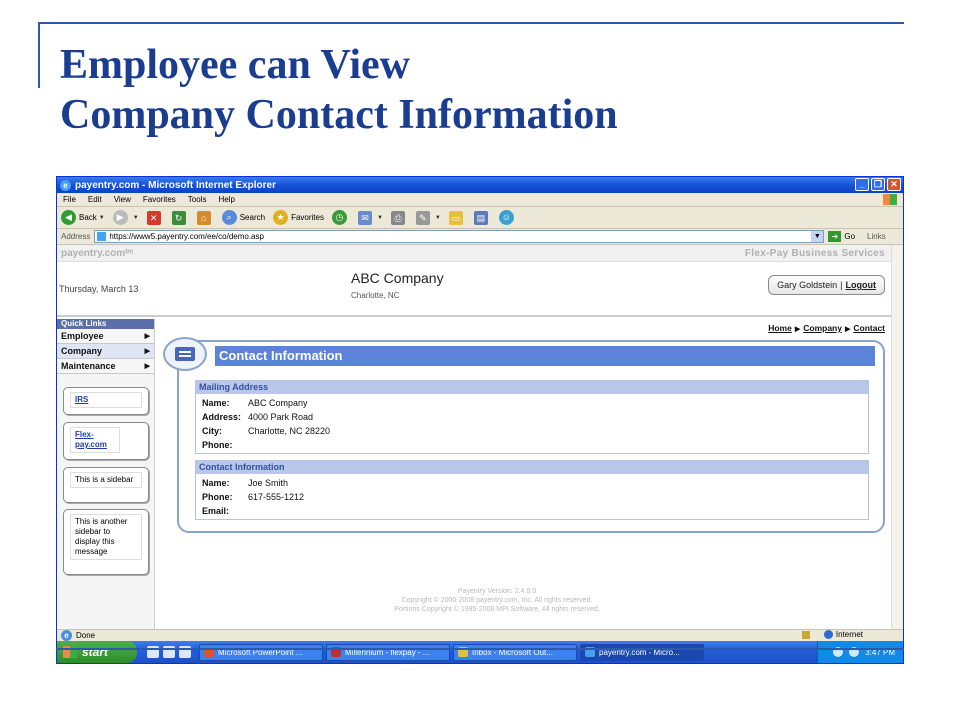  I want to click on menu-tools: Tools, so click(197, 199).